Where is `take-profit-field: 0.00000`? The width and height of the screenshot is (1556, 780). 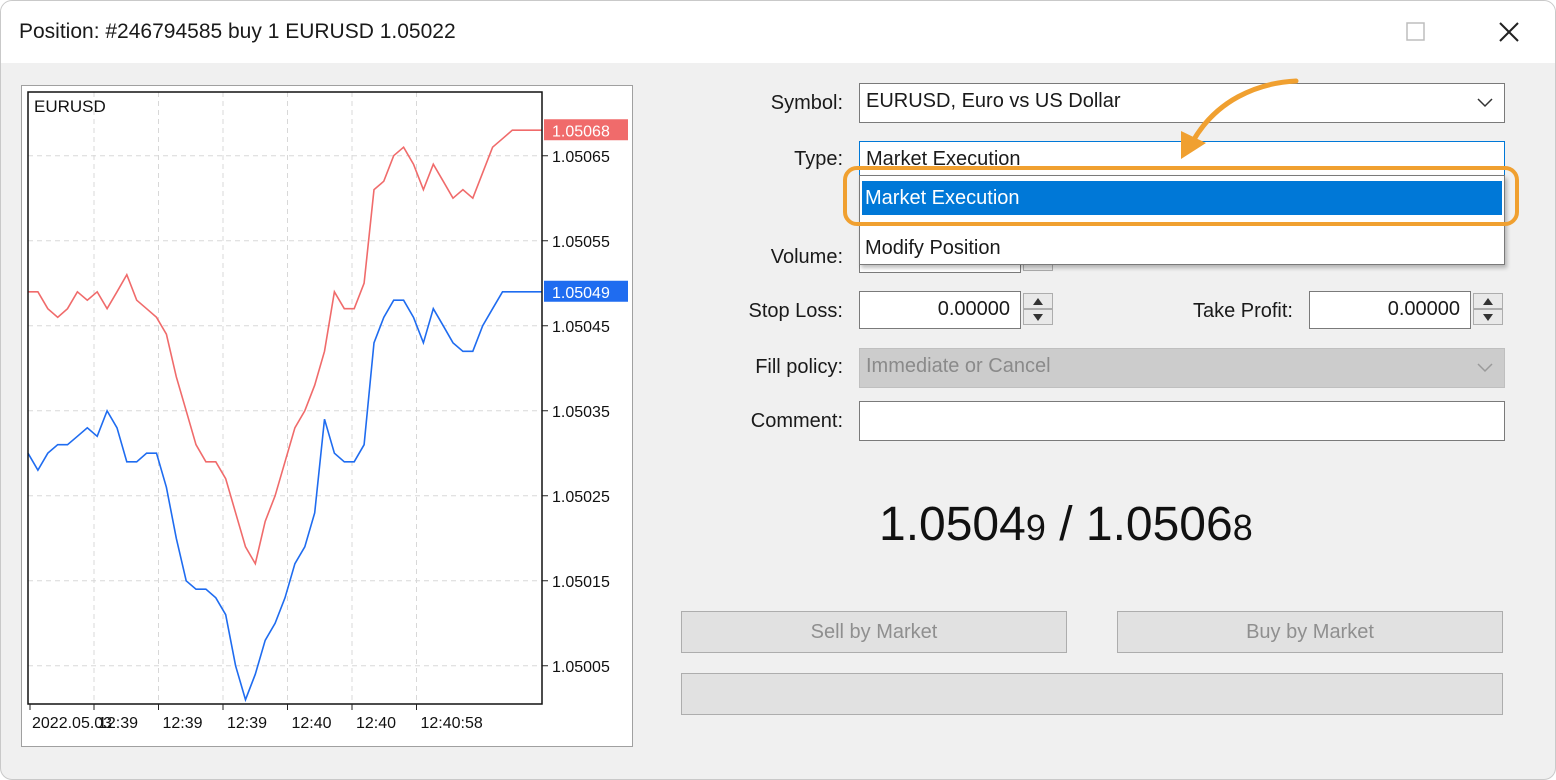 take-profit-field: 0.00000 is located at coordinates (1390, 310).